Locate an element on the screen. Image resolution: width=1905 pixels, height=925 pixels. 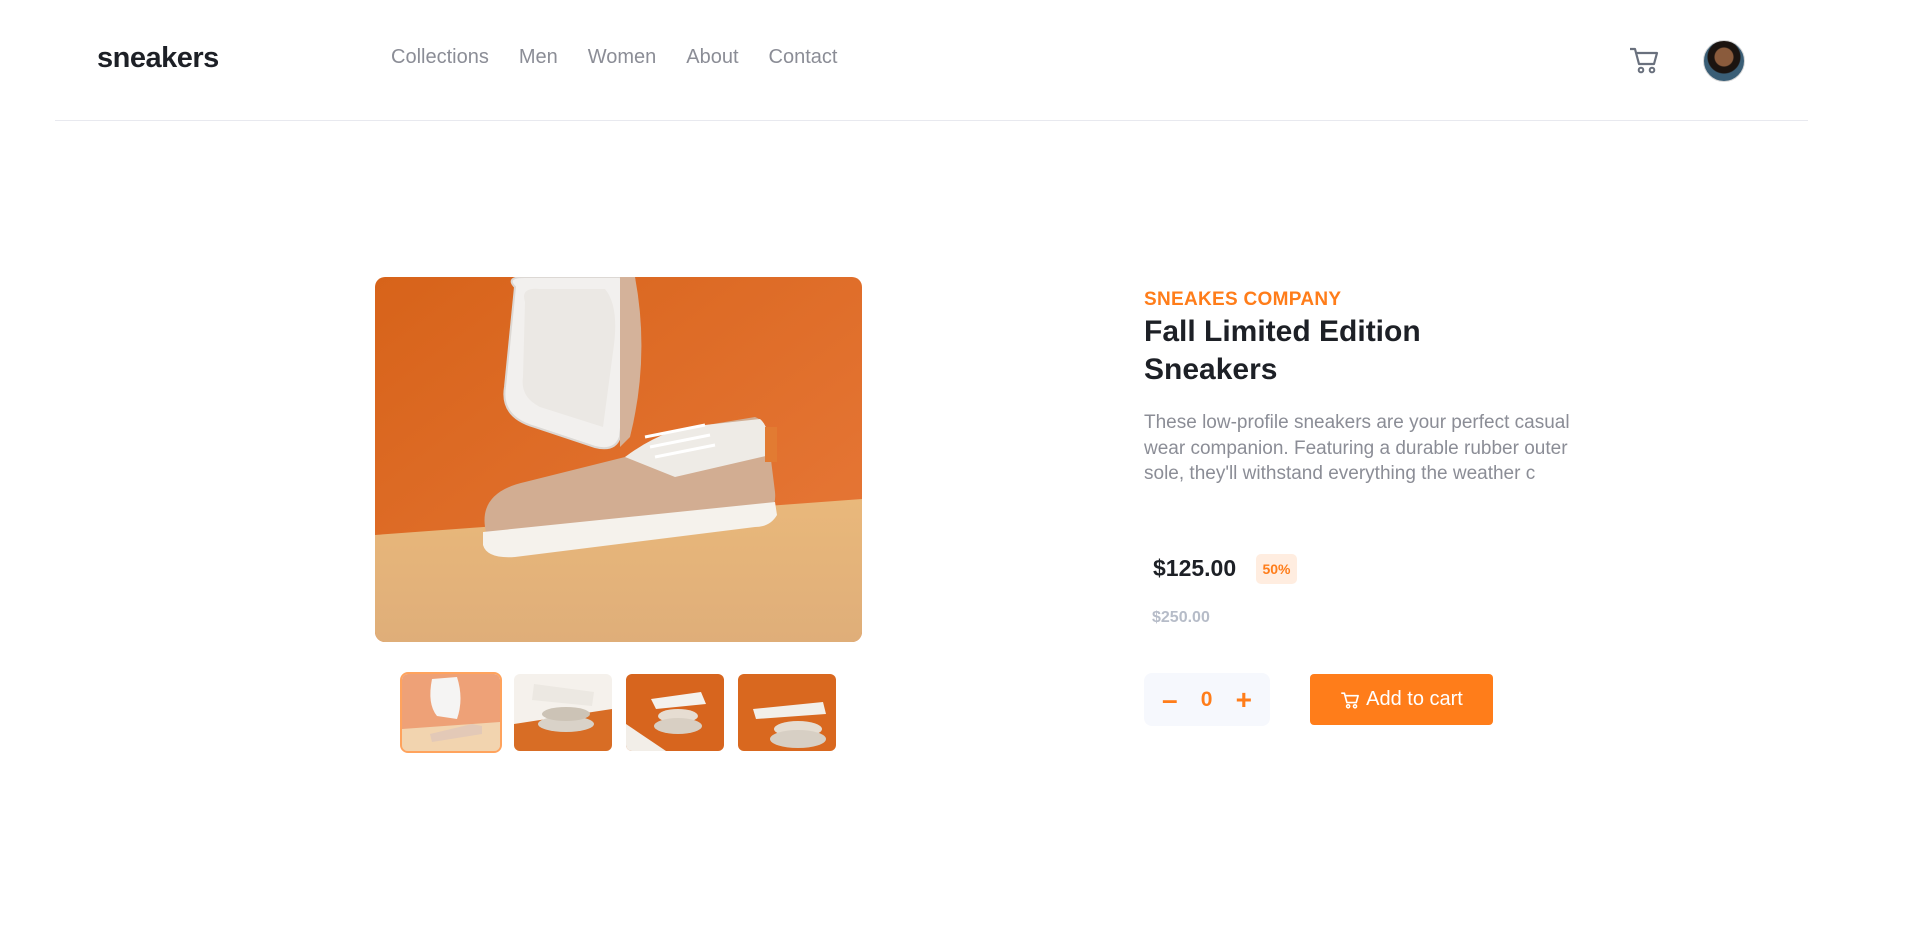
nav-collections: Collections is located at coordinates (440, 57).